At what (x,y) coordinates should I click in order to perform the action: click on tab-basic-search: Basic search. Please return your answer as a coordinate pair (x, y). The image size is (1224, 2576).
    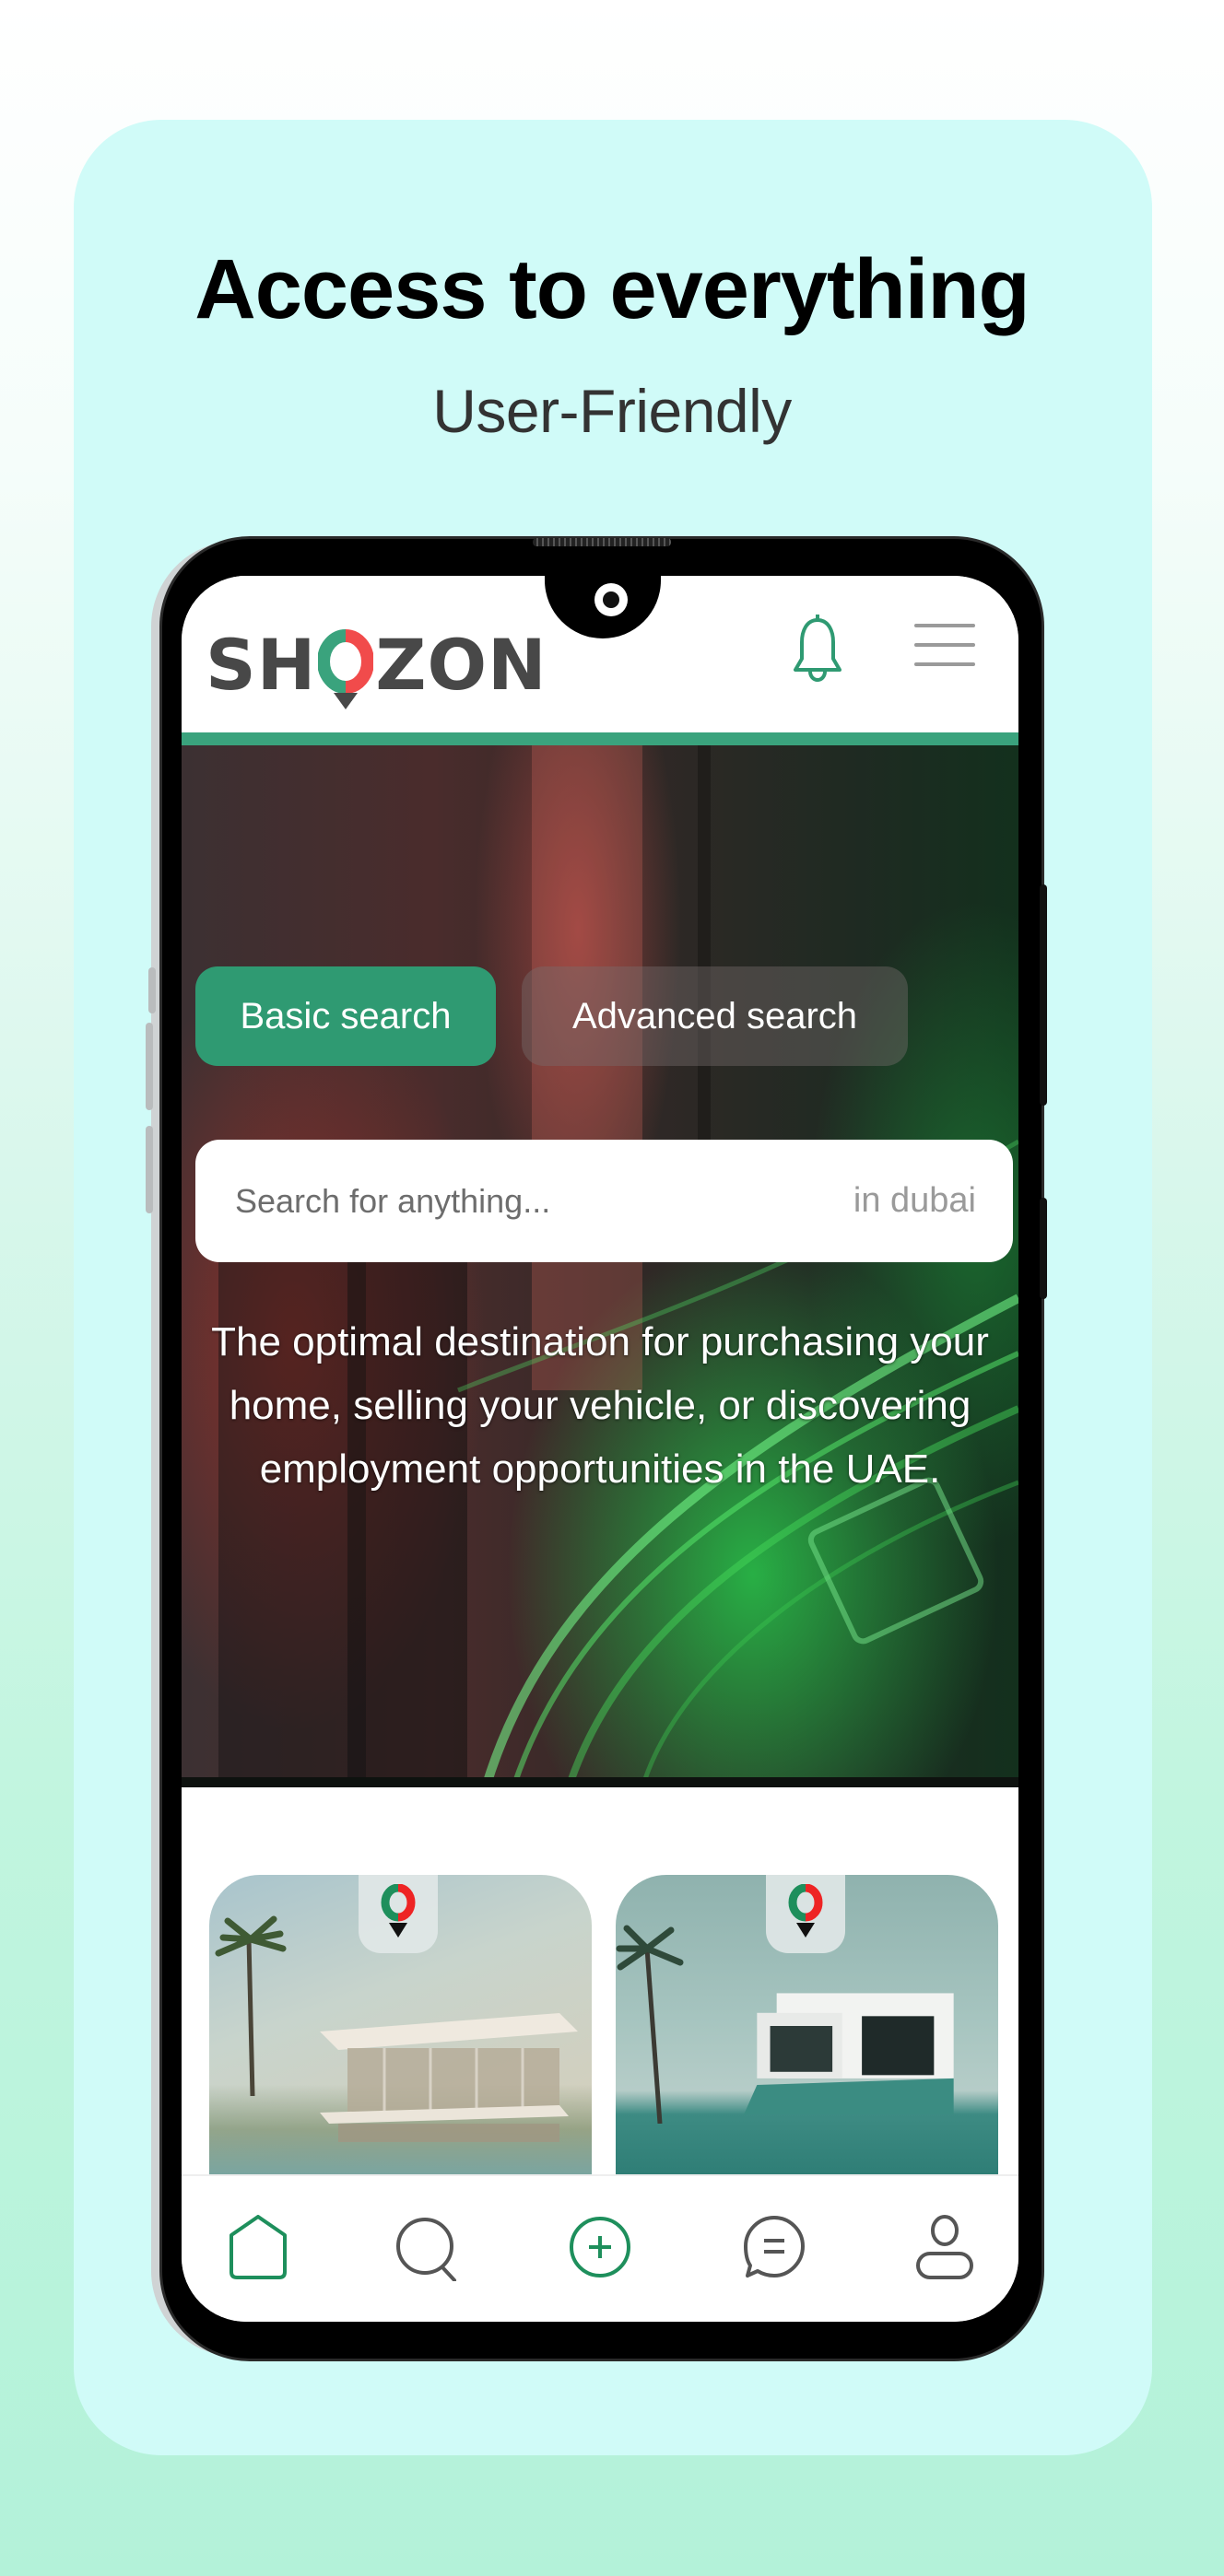
    Looking at the image, I should click on (345, 1016).